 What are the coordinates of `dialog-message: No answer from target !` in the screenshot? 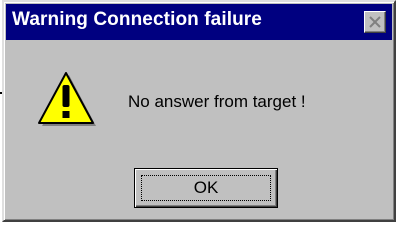 It's located at (217, 101).